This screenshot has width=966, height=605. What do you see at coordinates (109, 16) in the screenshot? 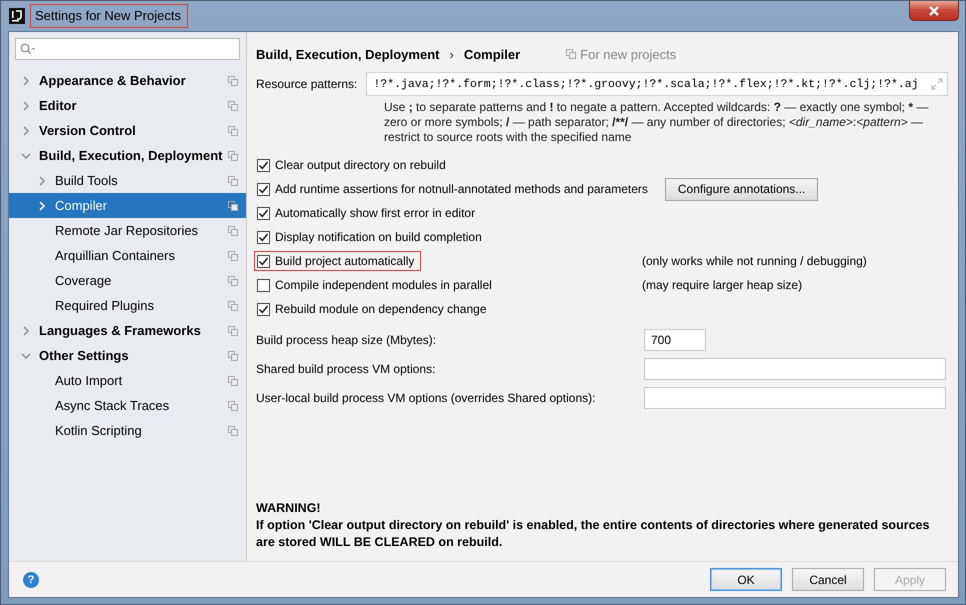
I see `window-title: Settings for New Projects` at bounding box center [109, 16].